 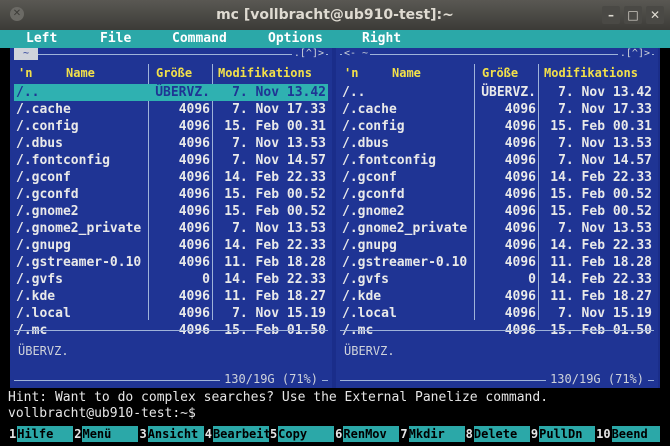 I want to click on file-name: /.gnome2, so click(x=47, y=211).